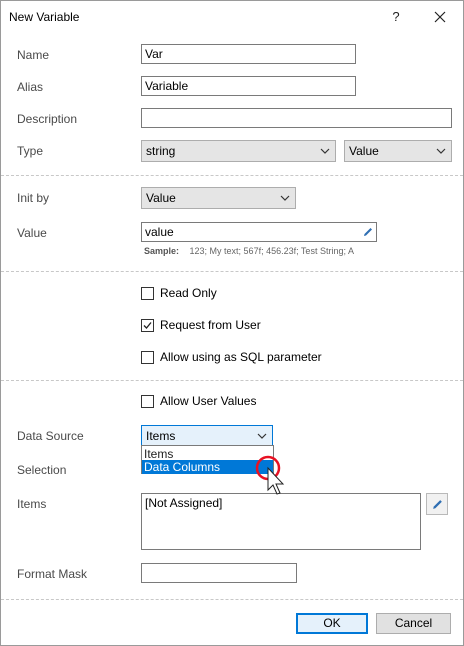  Describe the element at coordinates (33, 55) in the screenshot. I see `name-label: Name` at that location.